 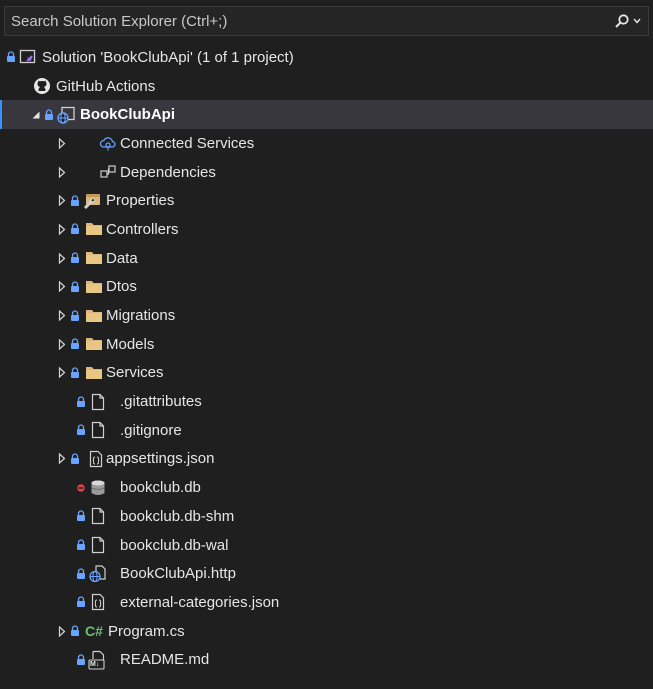 I want to click on item-label: Migrations, so click(x=141, y=316).